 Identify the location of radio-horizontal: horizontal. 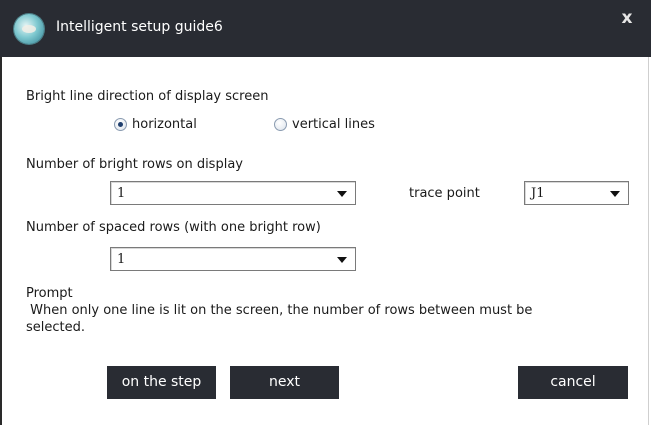
(155, 124).